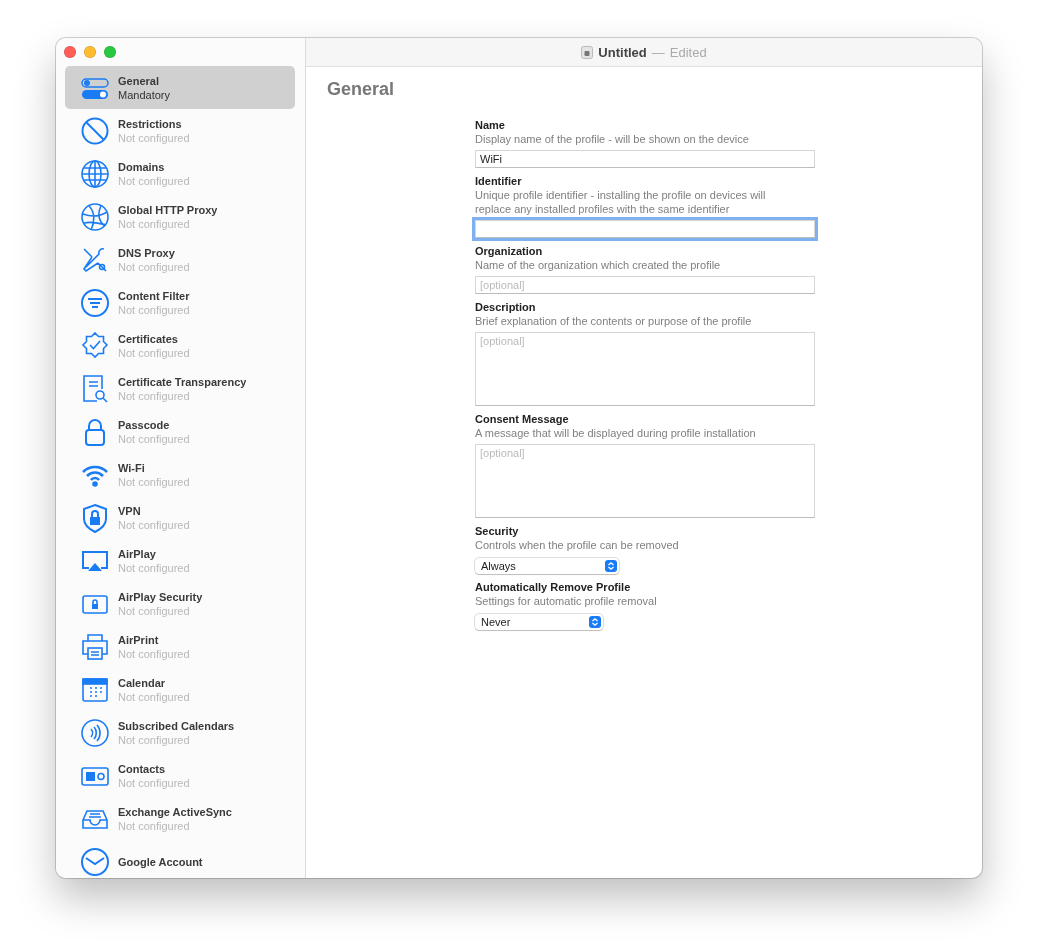 The width and height of the screenshot is (1038, 952). I want to click on sidebar-item: Google Account, so click(180, 859).